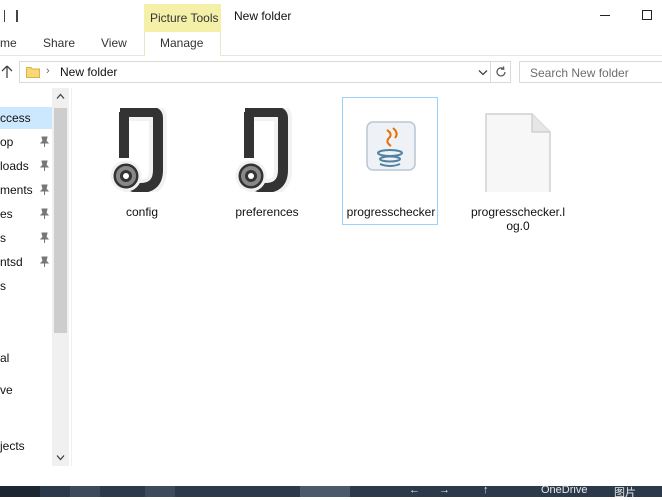  Describe the element at coordinates (26, 142) in the screenshot. I see `nav-item-desktop: op` at that location.